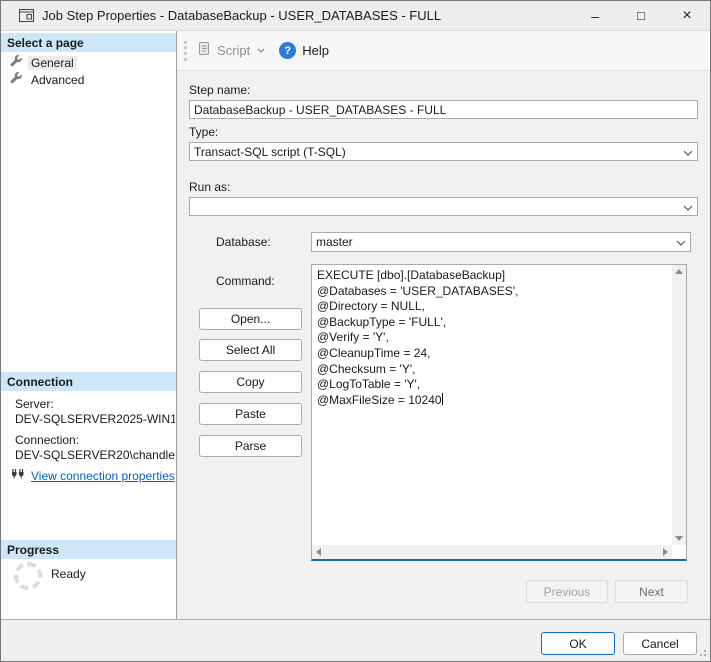 The width and height of the screenshot is (711, 662). Describe the element at coordinates (34, 404) in the screenshot. I see `server-label: Server:` at that location.